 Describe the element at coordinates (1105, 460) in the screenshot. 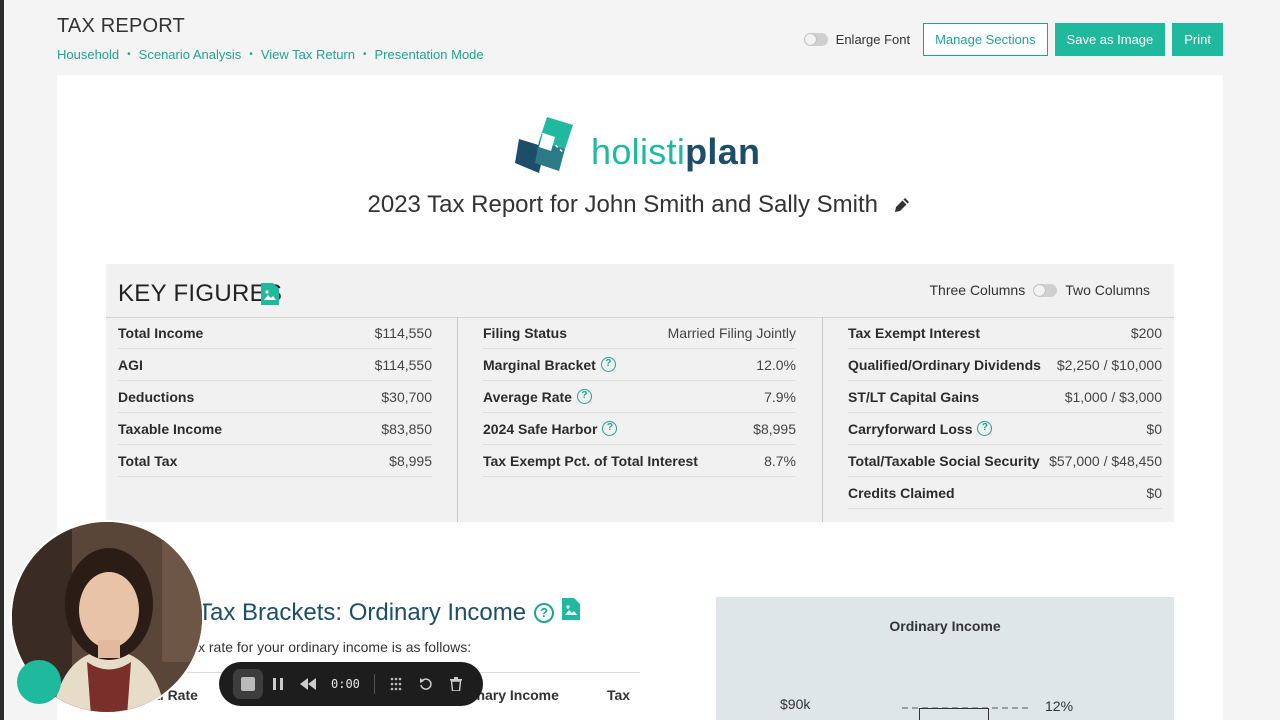

I see `figure-value: $57,000 / $48,450` at that location.